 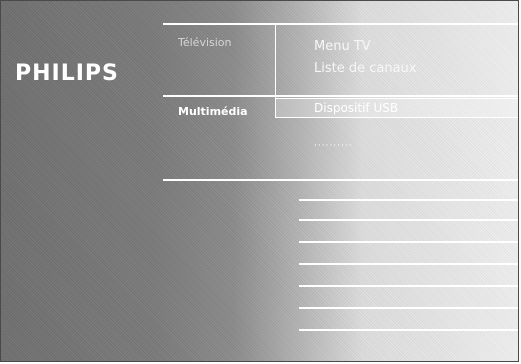 I want to click on menu-item-usb-device: Dispositif USB, so click(x=356, y=108).